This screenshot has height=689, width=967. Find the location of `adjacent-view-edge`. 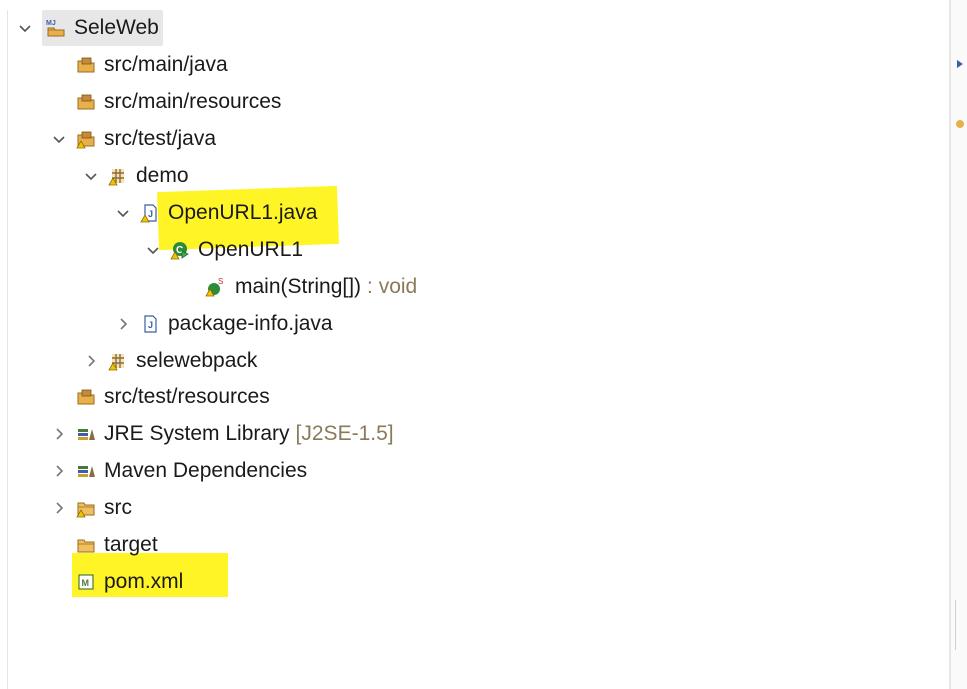

adjacent-view-edge is located at coordinates (959, 344).